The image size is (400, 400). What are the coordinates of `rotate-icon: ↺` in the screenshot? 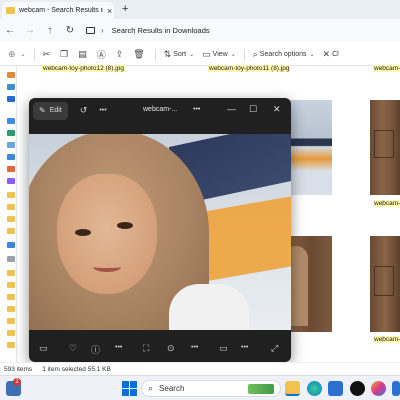 It's located at (84, 110).